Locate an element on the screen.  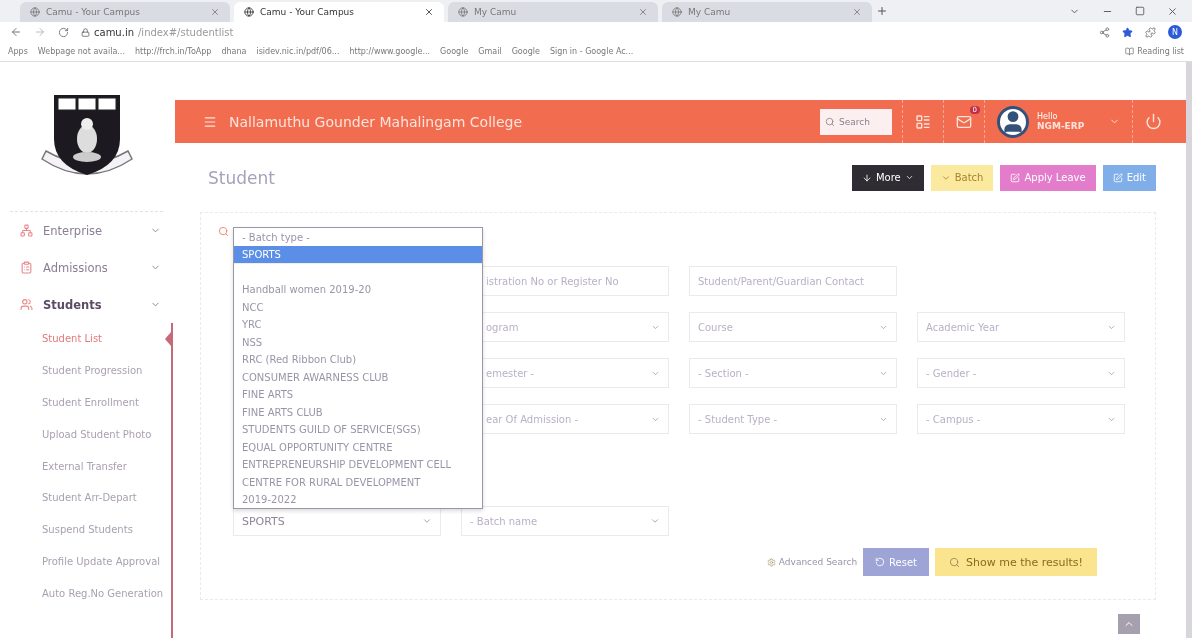
dropdown-option: NSS is located at coordinates (358, 342).